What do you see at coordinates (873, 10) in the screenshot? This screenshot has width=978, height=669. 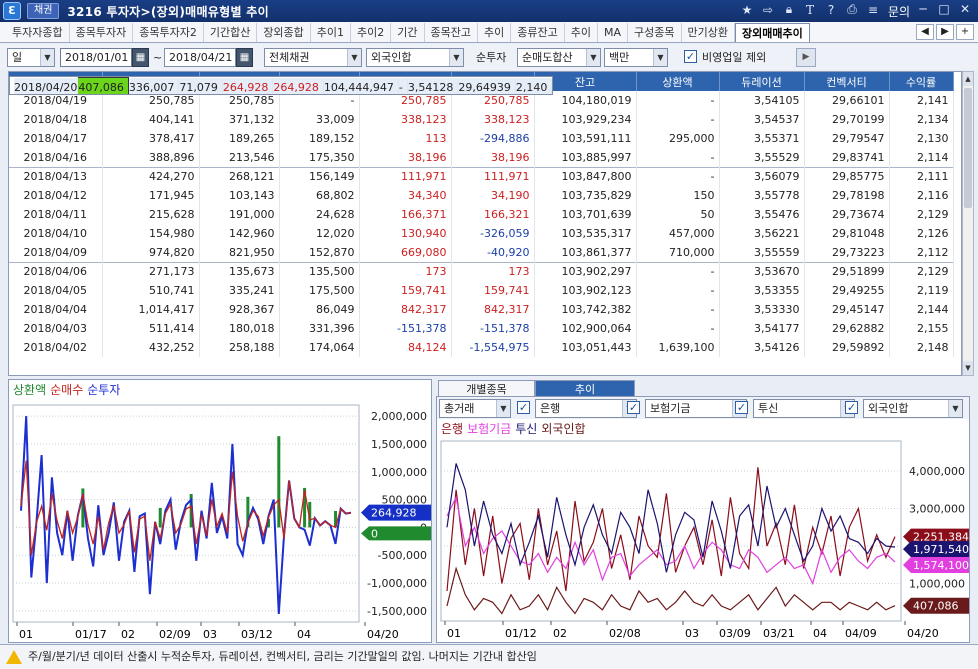 I see `settings-icon: ≡` at bounding box center [873, 10].